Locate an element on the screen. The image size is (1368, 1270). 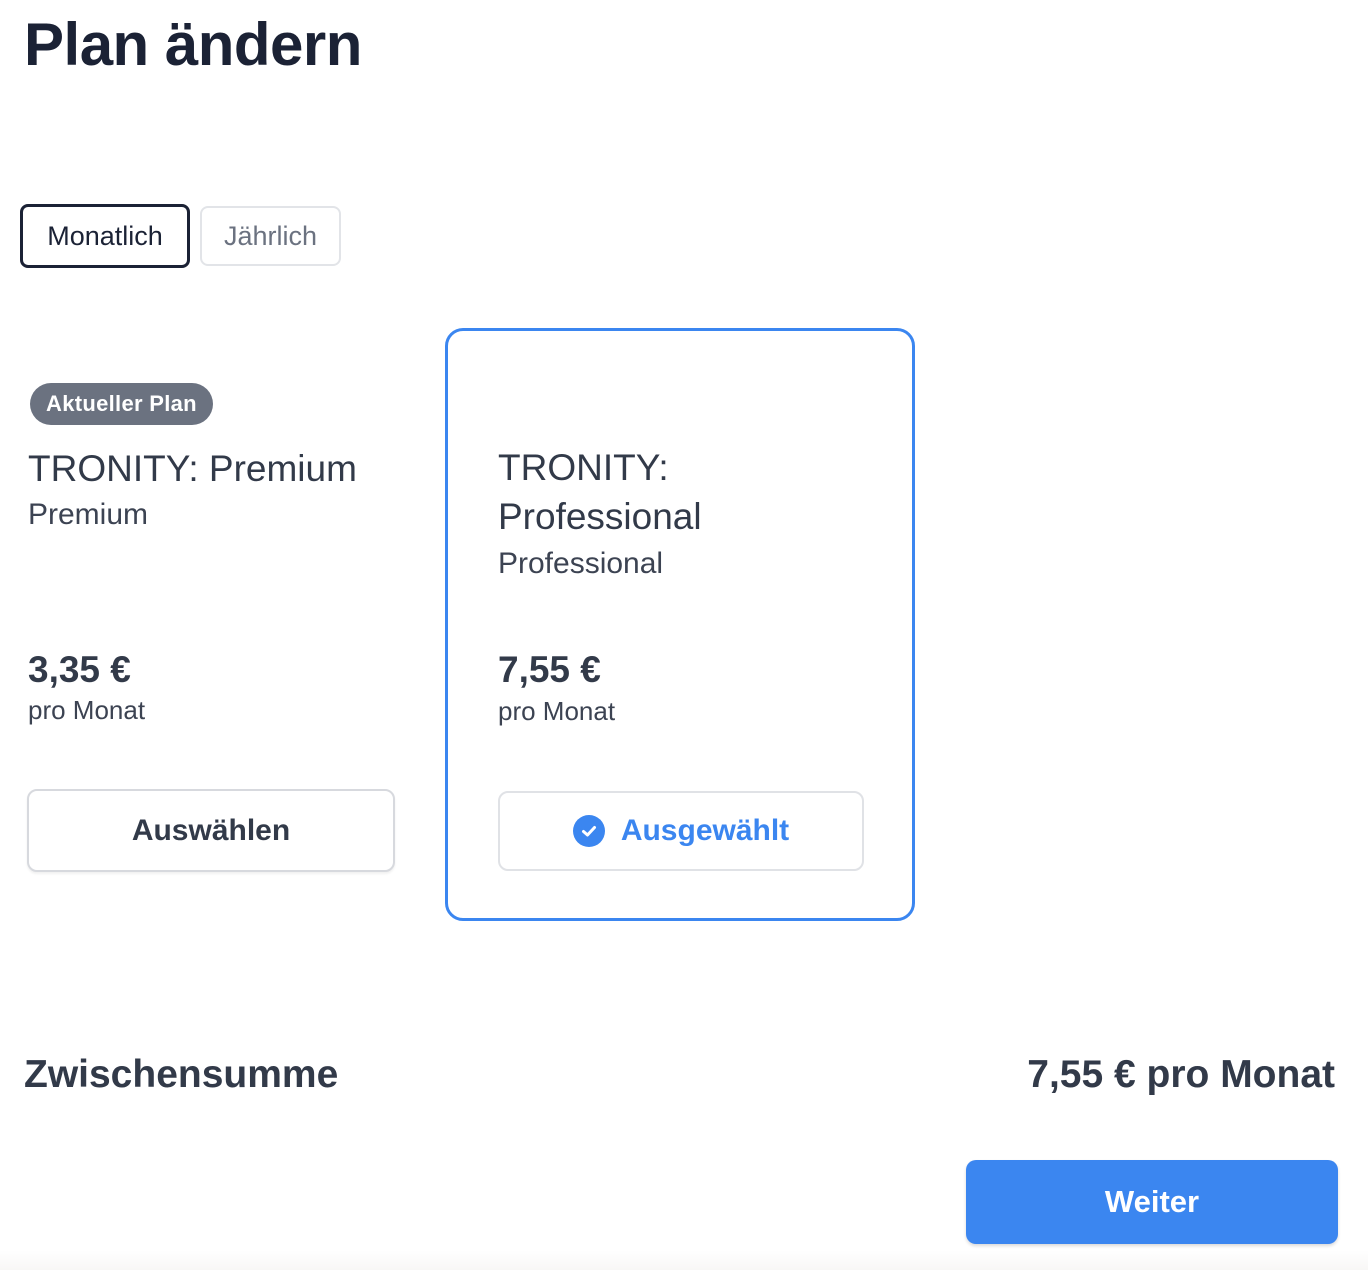
toggle-monthly: Monatlich is located at coordinates (105, 236).